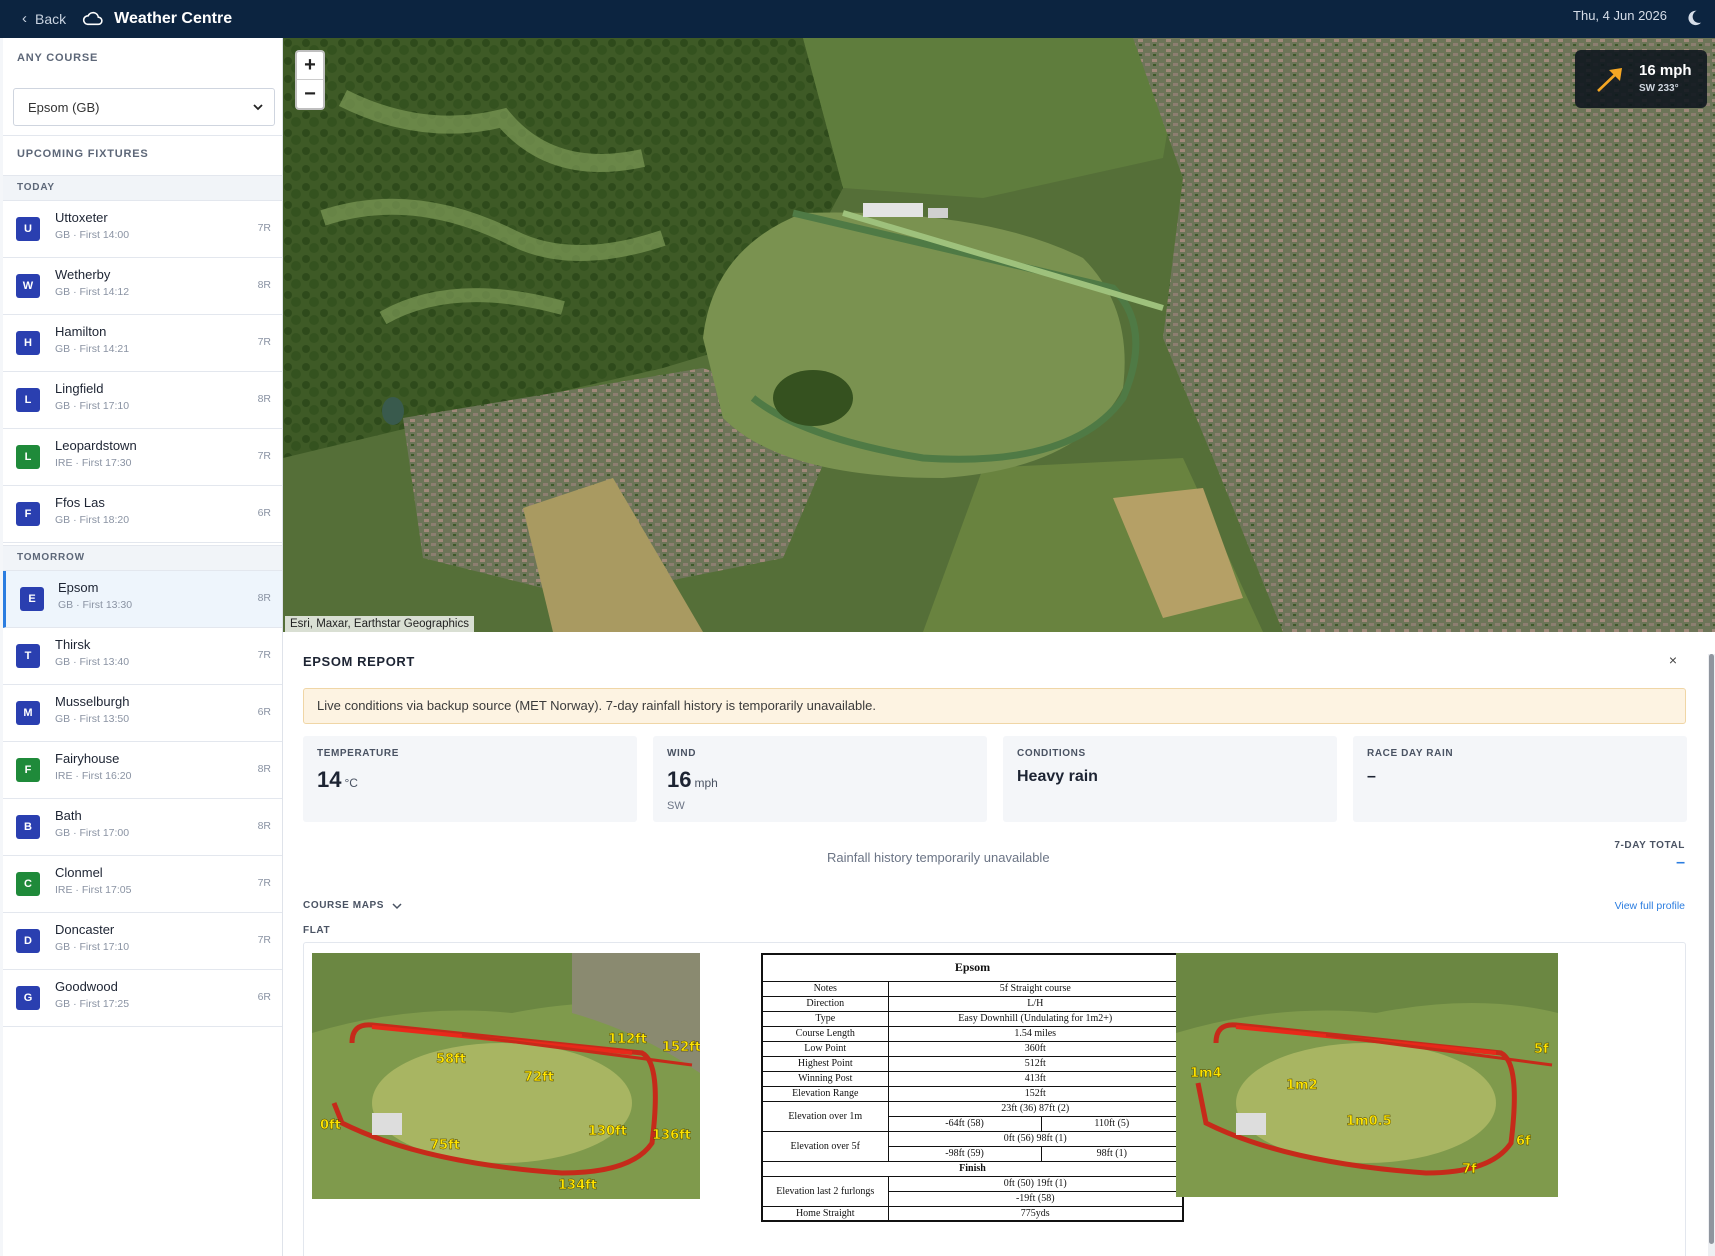  What do you see at coordinates (142, 770) in the screenshot?
I see `fixture-fairyhouse: F Fairyhouse IRE · First 16:20 8R` at bounding box center [142, 770].